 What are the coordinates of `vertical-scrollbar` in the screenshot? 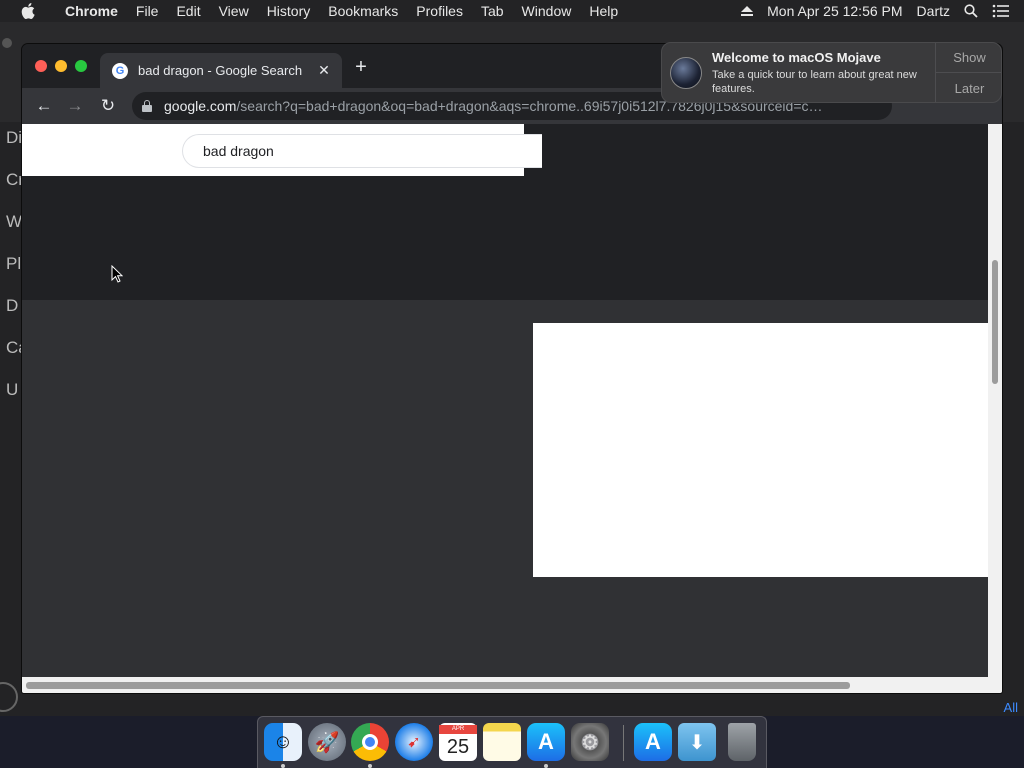 It's located at (995, 400).